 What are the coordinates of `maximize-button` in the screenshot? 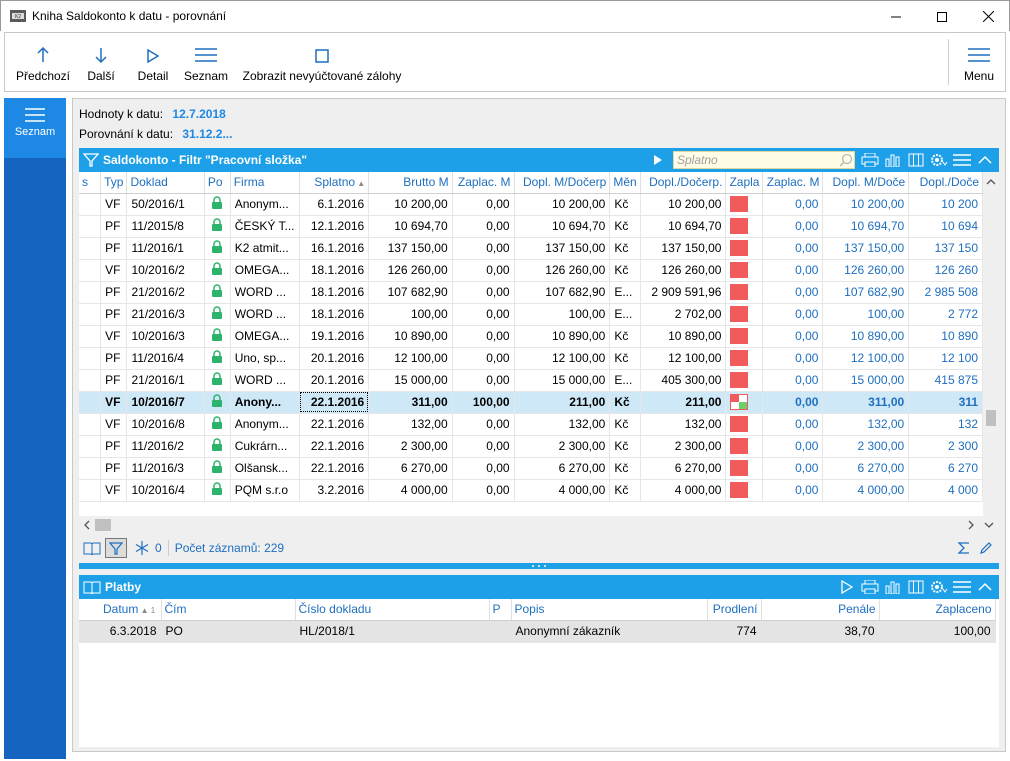 It's located at (942, 16).